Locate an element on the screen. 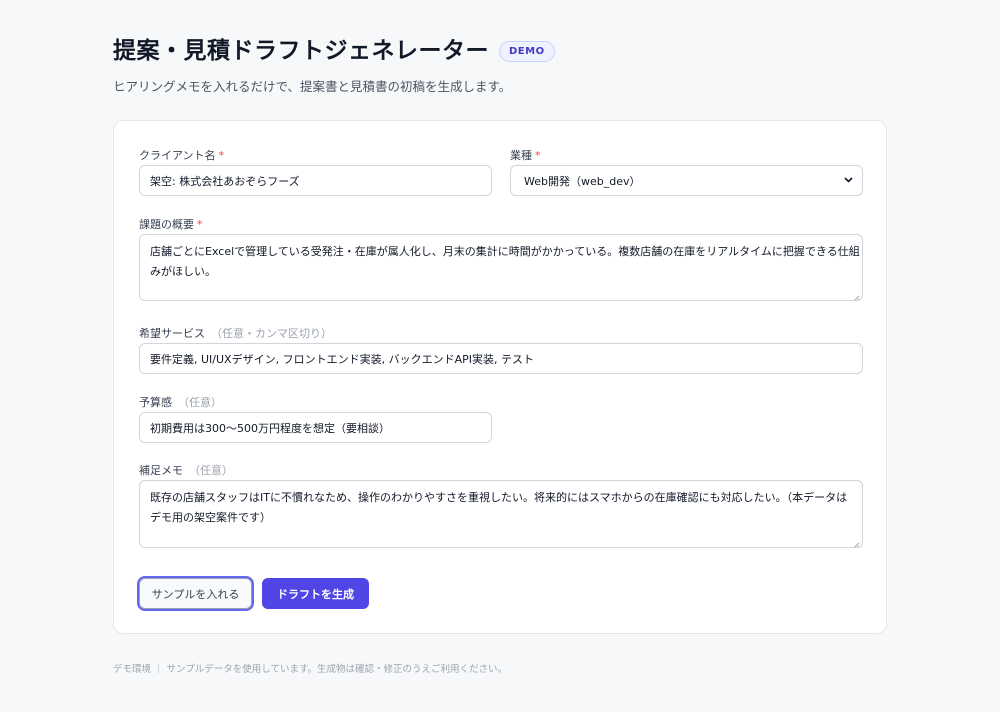 The height and width of the screenshot is (712, 1000). notes-text-line: デモ用の架空案件です） is located at coordinates (210, 517).